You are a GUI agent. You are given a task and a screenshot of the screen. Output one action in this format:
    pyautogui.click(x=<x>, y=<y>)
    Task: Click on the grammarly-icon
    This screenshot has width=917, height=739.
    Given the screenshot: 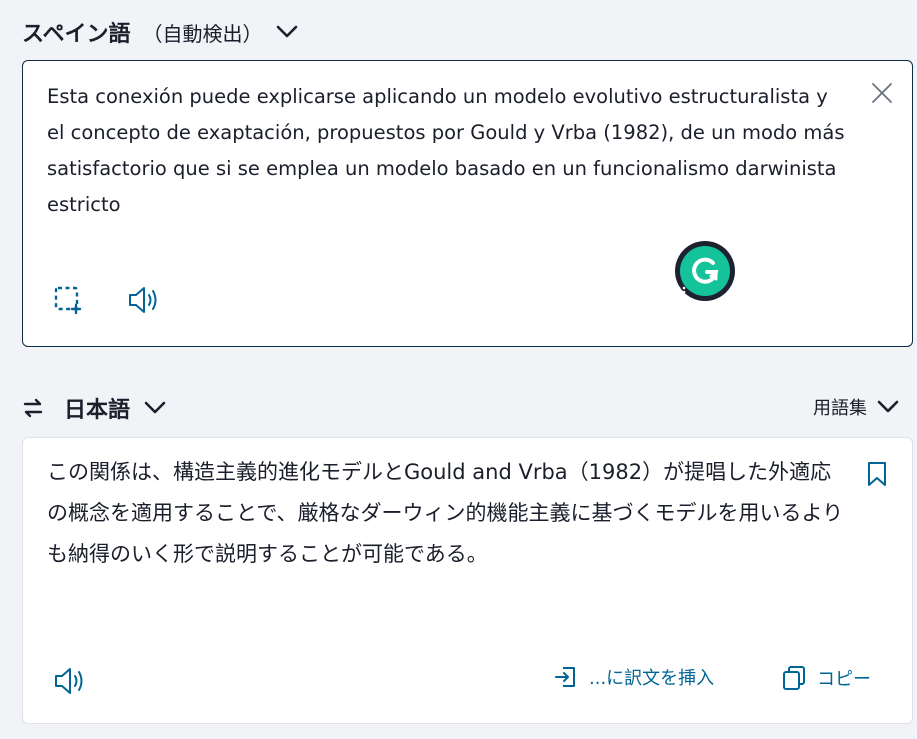 What is the action you would take?
    pyautogui.click(x=705, y=271)
    